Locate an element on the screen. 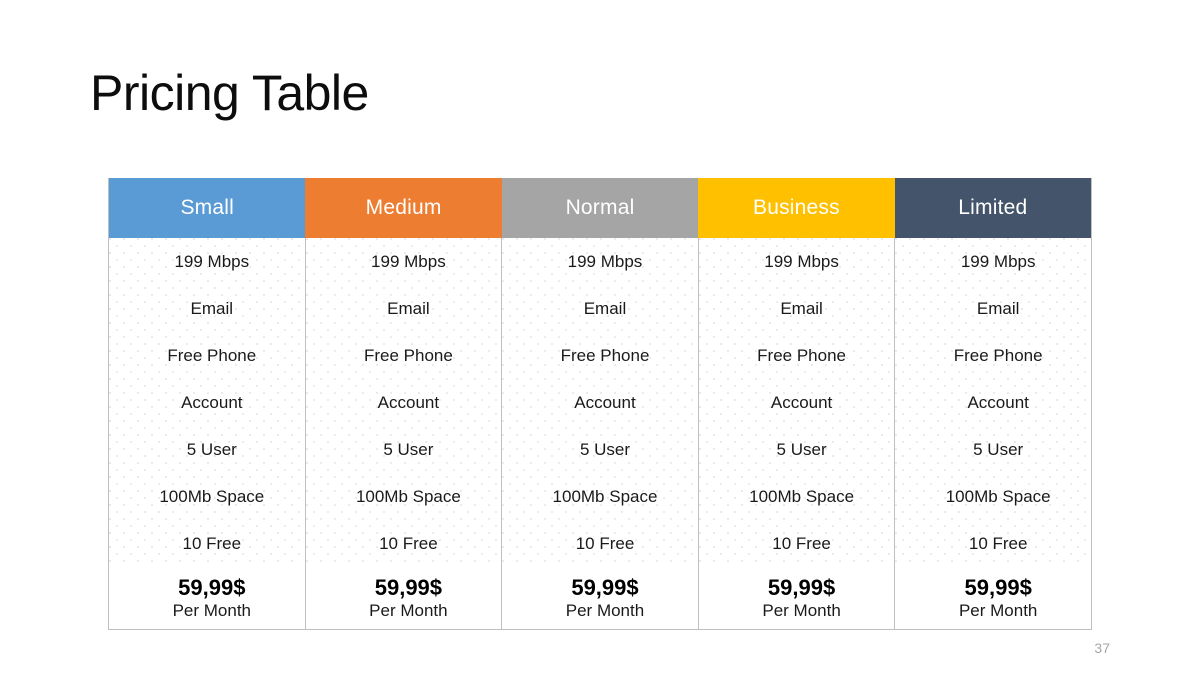 This screenshot has width=1200, height=680. plan-header-small: Small is located at coordinates (207, 208).